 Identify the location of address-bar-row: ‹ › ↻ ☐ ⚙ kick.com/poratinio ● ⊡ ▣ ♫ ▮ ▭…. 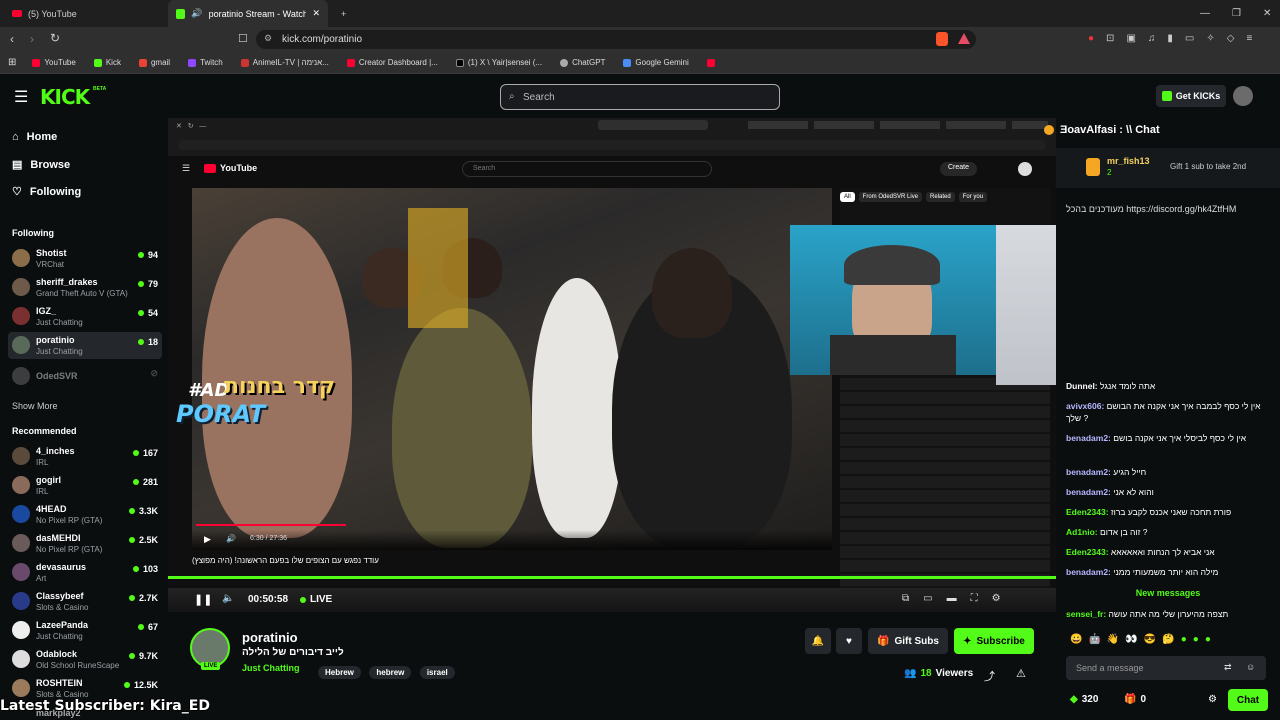
(640, 39).